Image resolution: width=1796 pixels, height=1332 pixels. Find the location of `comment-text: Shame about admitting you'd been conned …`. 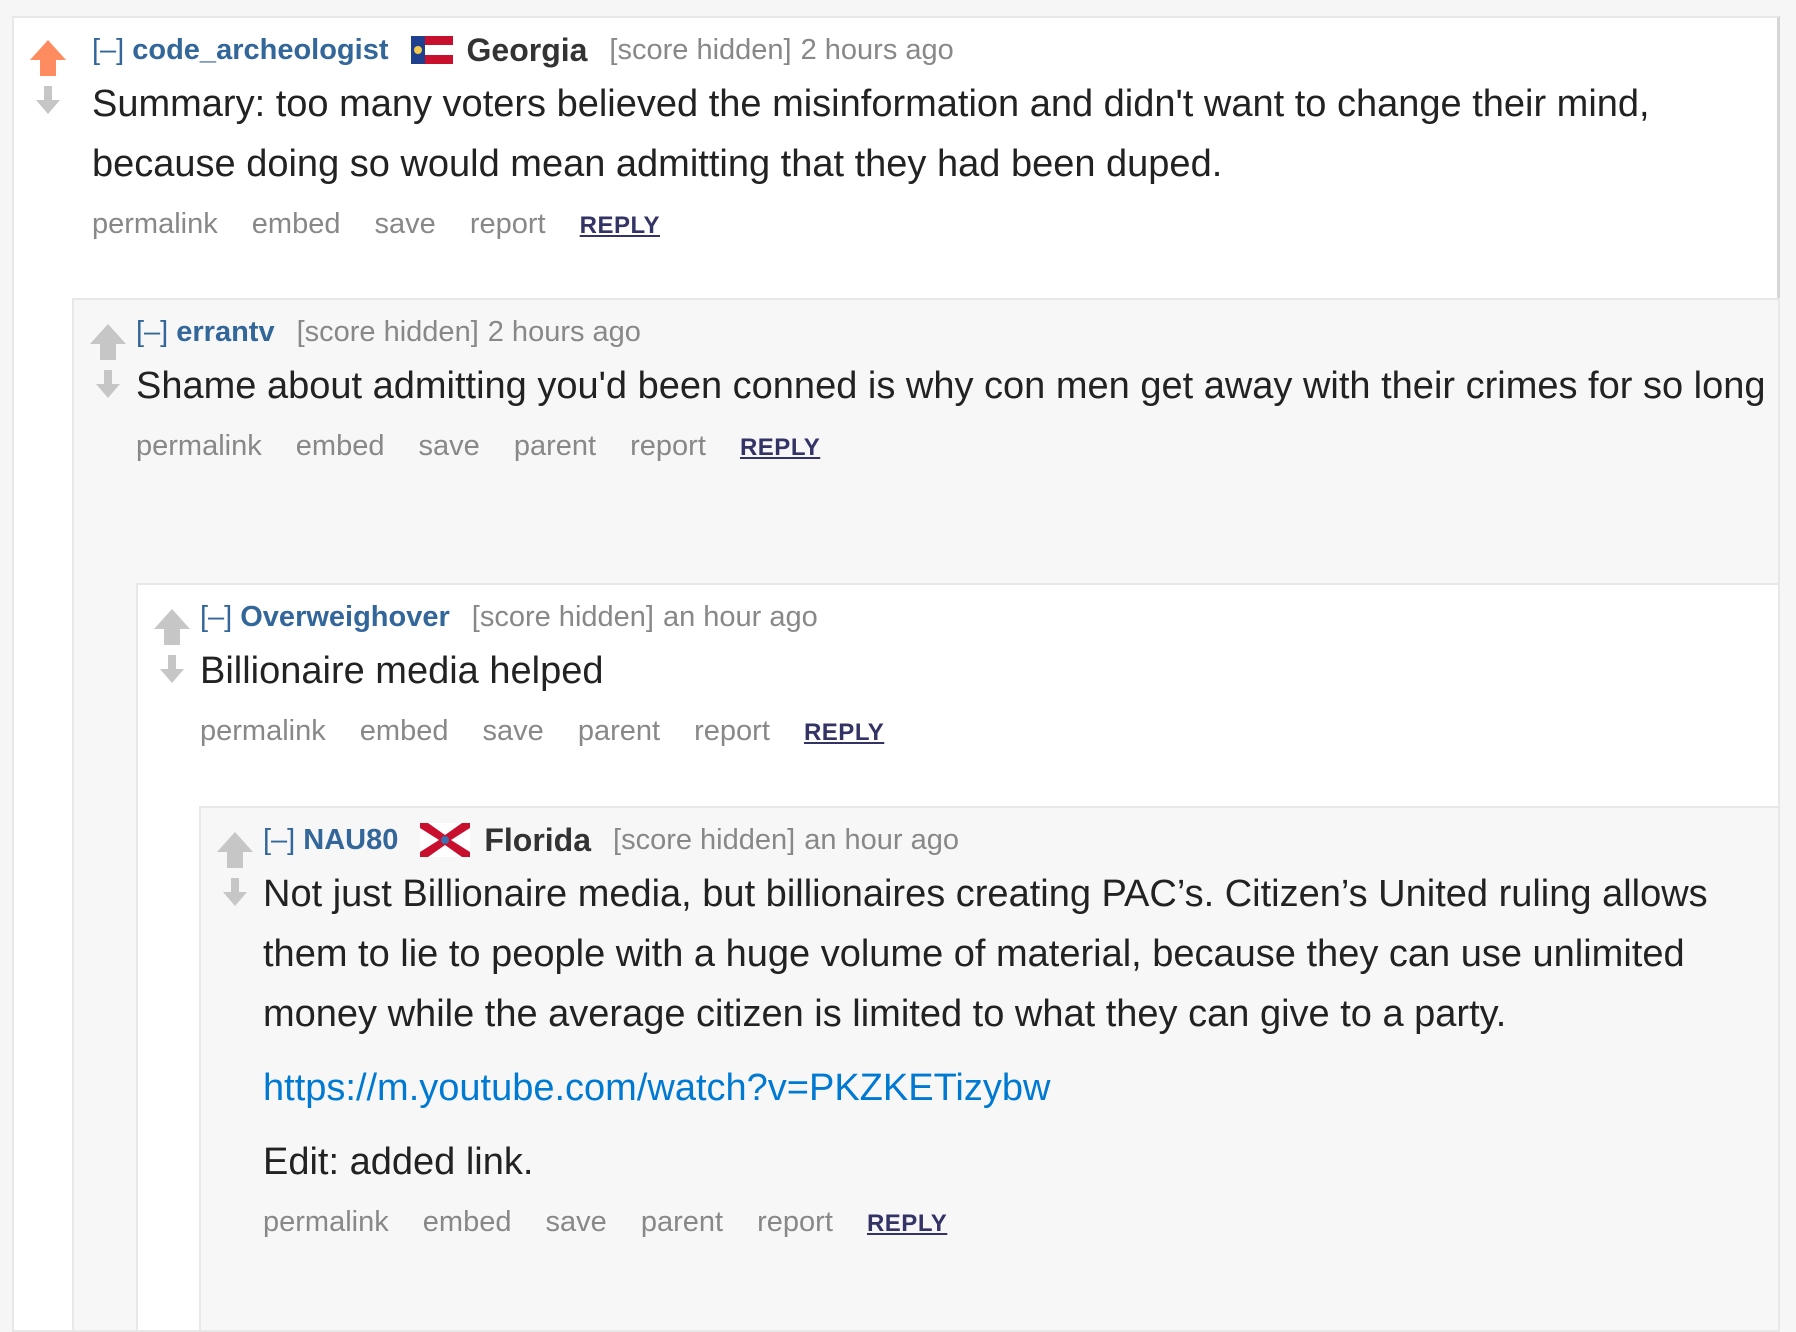

comment-text: Shame about admitting you'd been conned … is located at coordinates (951, 386).